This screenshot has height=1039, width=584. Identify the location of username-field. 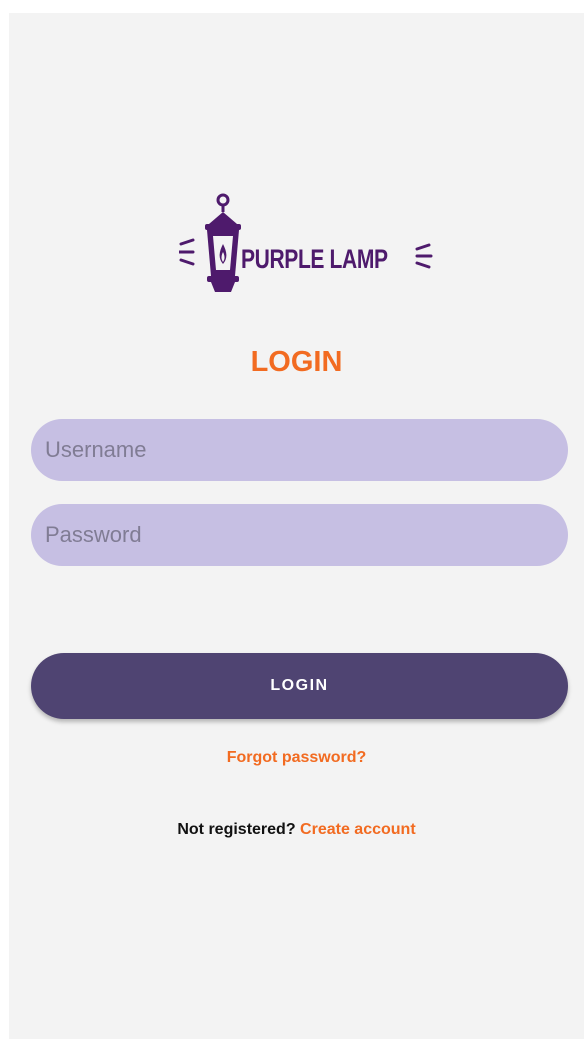
(299, 450).